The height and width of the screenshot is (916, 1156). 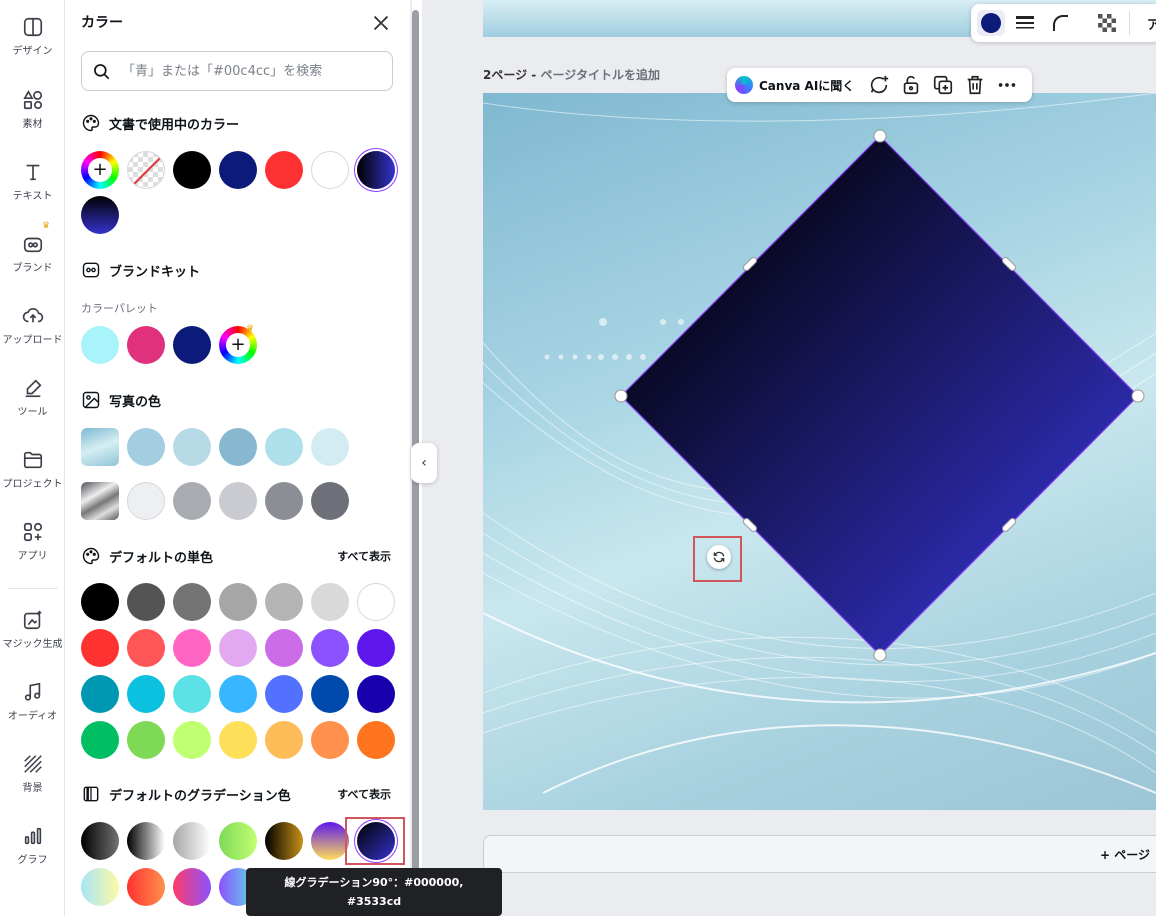 What do you see at coordinates (32, 36) in the screenshot?
I see `rail-item-design: デザイン` at bounding box center [32, 36].